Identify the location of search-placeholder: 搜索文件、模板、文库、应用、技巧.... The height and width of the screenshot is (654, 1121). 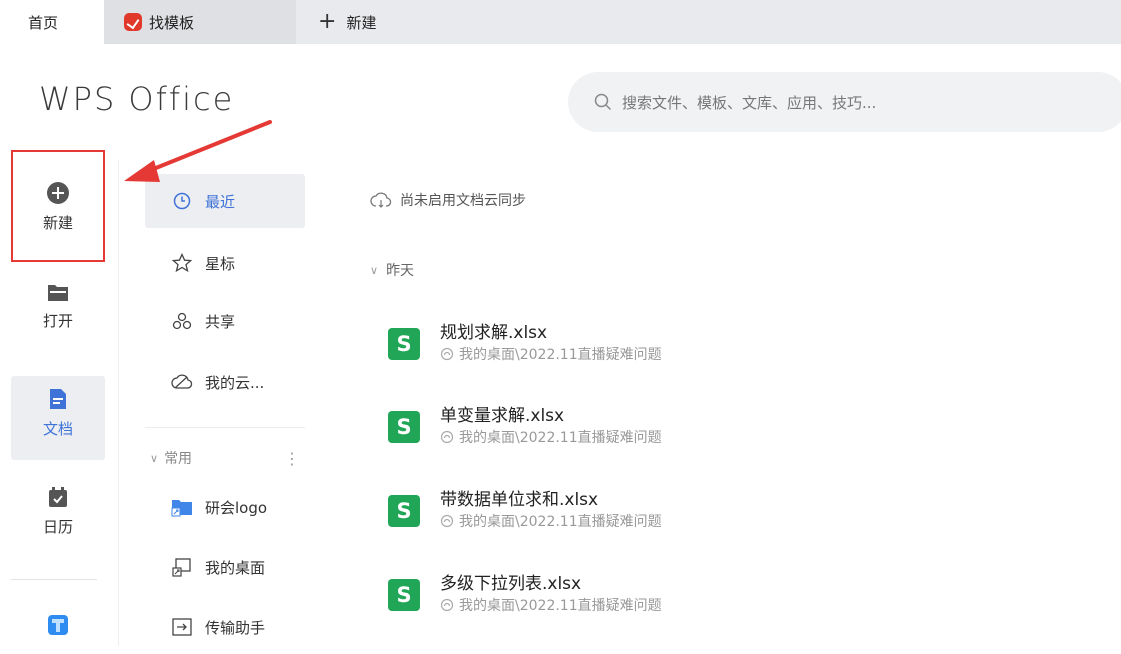
(749, 102).